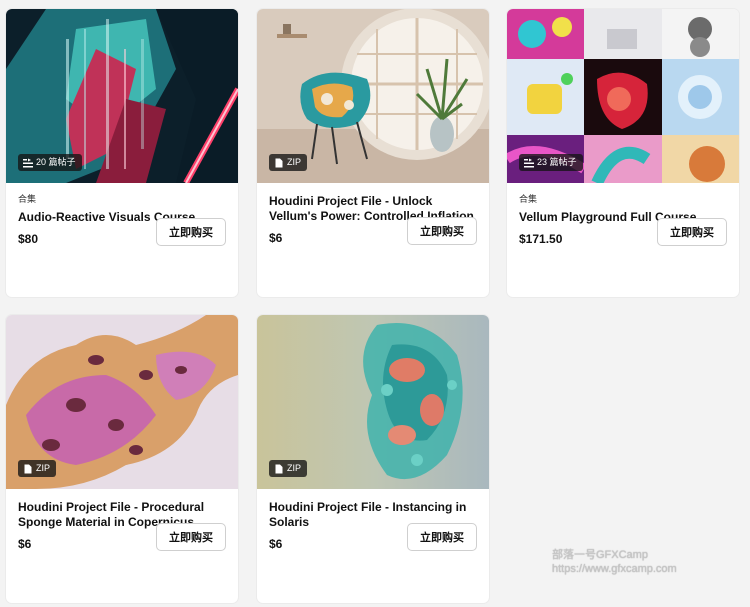  Describe the element at coordinates (614, 569) in the screenshot. I see `watermark-line2: https://www.gfxcamp.com` at that location.